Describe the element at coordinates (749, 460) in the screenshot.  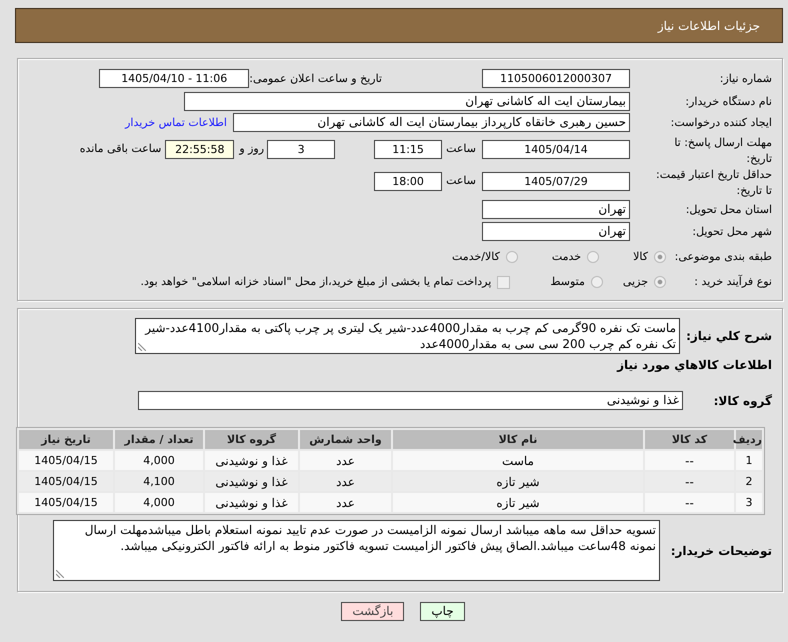
I see `table-cell: 1` at that location.